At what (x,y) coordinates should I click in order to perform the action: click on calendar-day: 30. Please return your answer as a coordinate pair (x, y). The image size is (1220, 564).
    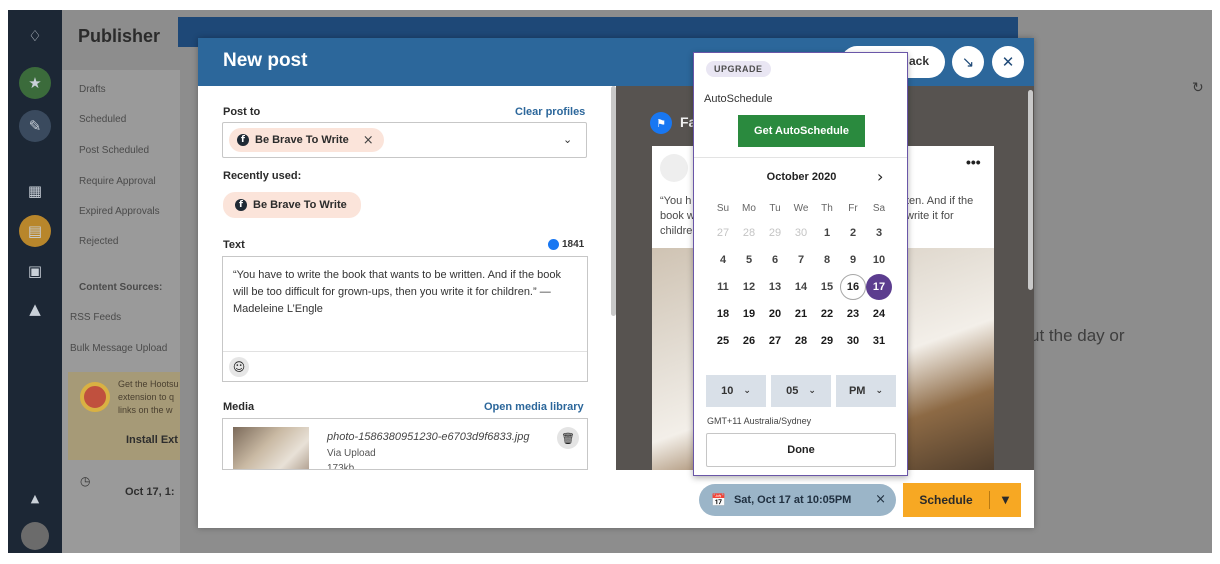
    Looking at the image, I should click on (853, 341).